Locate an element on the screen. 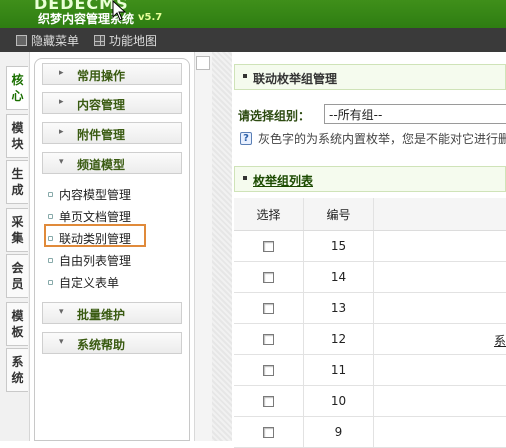 The image size is (506, 448). row-id: 10 is located at coordinates (339, 401).